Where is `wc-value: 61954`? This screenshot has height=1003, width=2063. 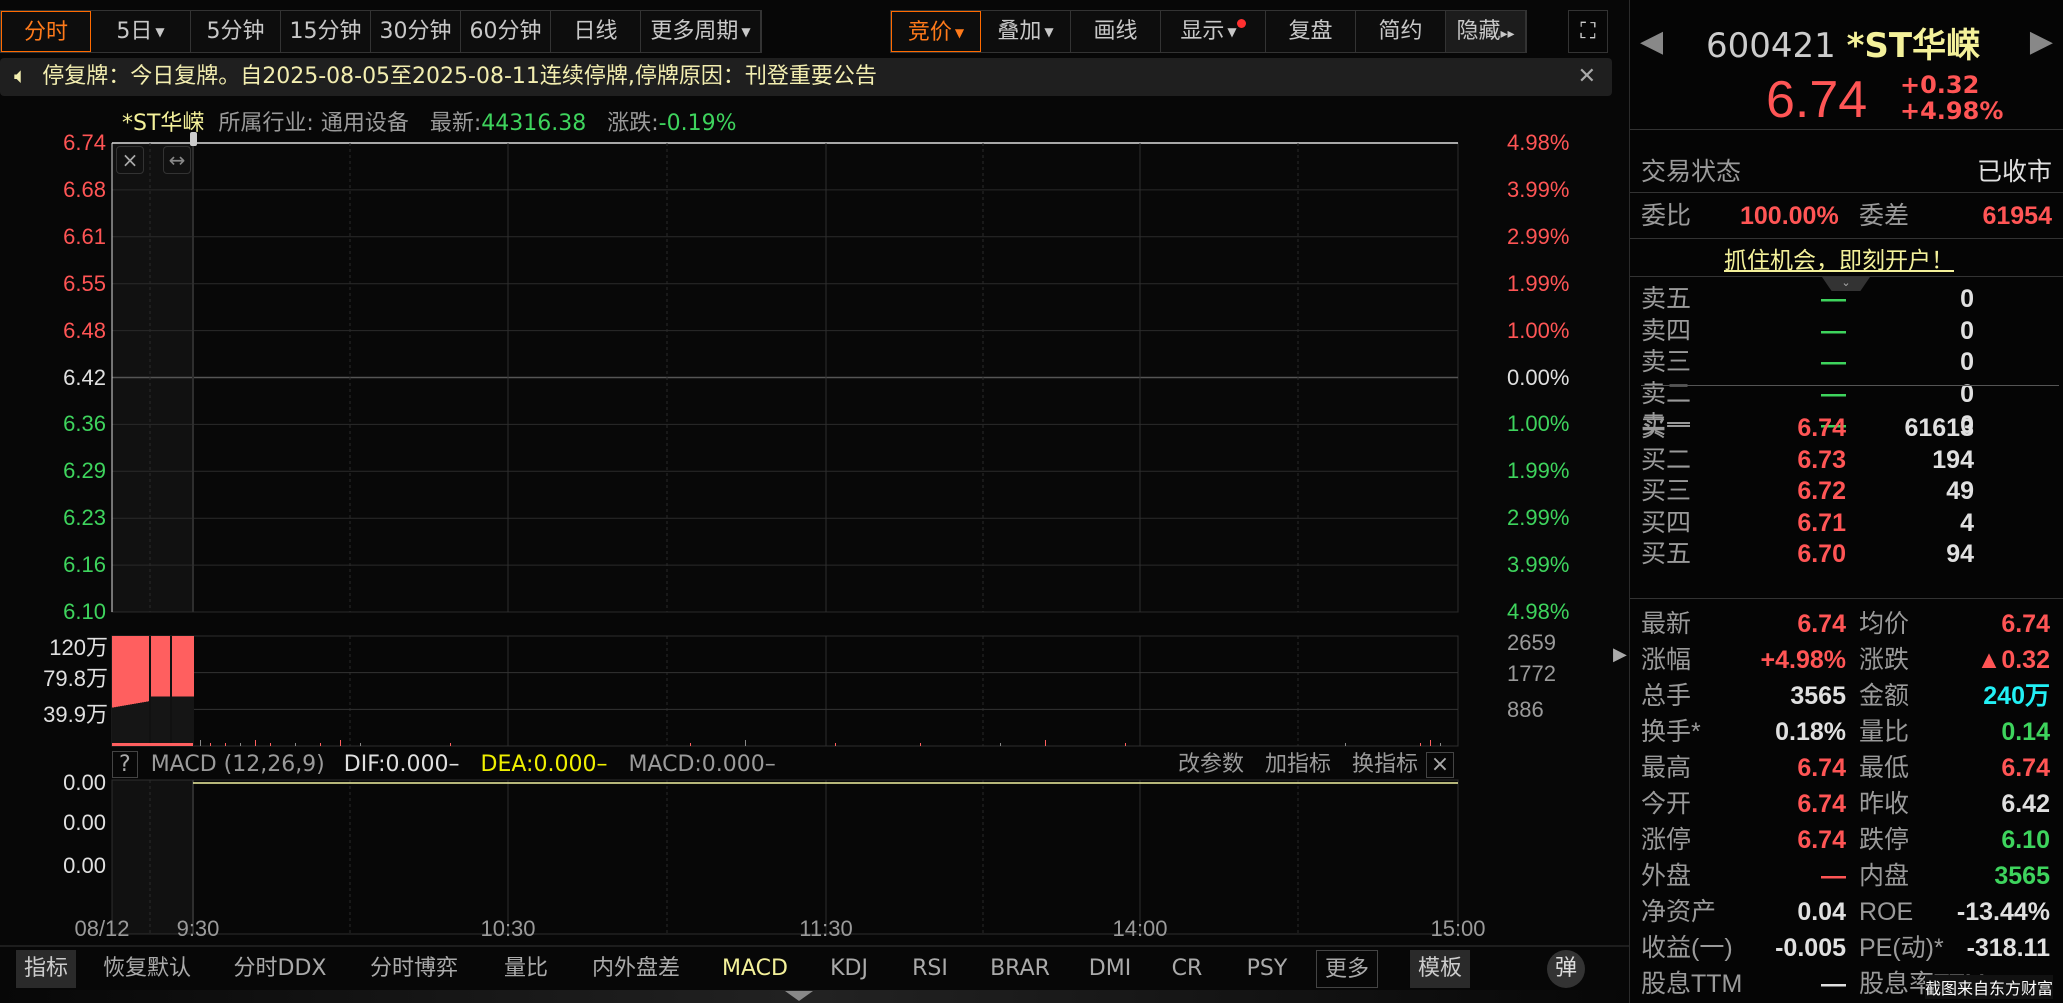
wc-value: 61954 is located at coordinates (2017, 216).